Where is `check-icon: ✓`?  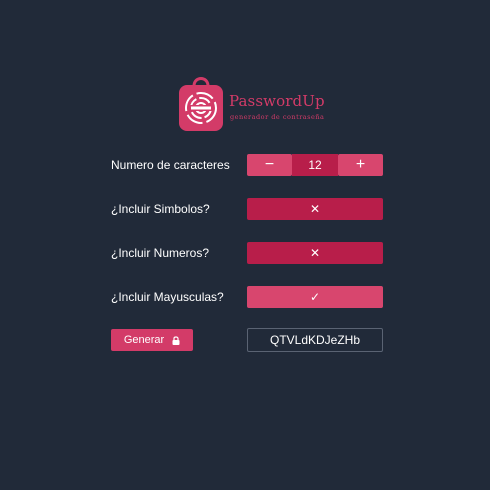 check-icon: ✓ is located at coordinates (315, 297).